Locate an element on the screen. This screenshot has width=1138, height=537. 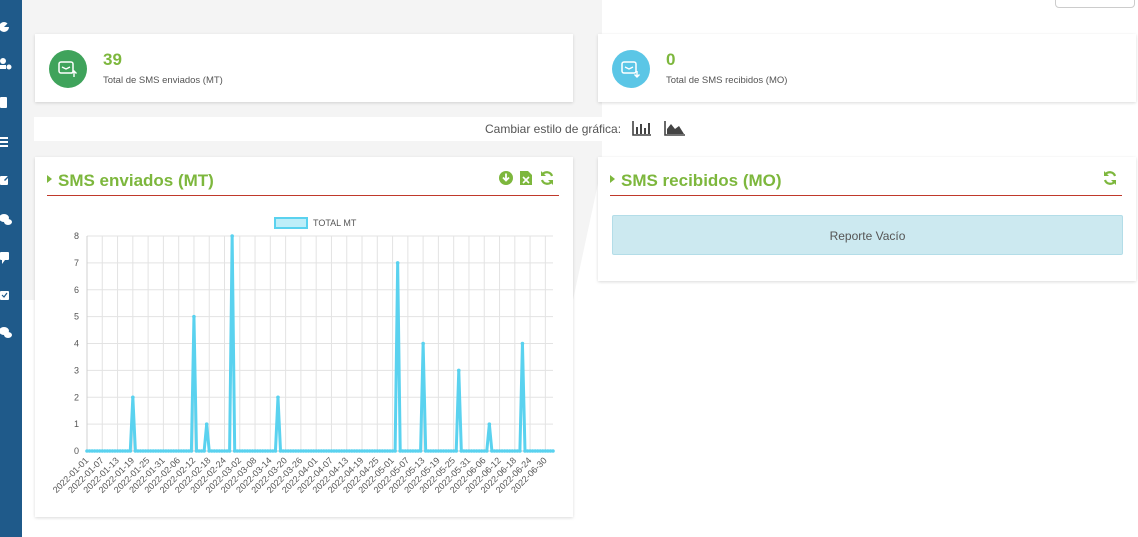
users-cog-icon is located at coordinates (6, 64).